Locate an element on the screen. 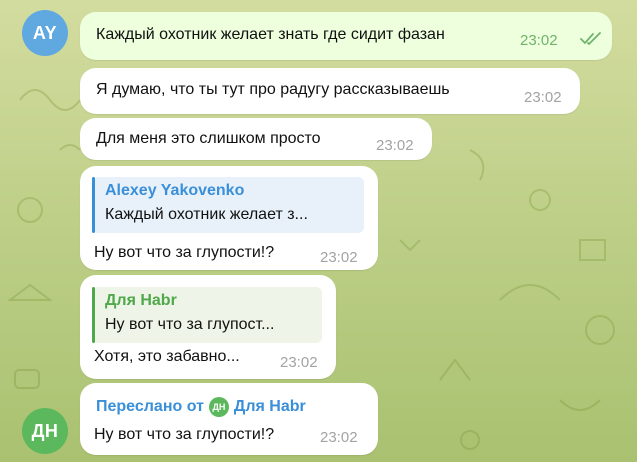 This screenshot has width=637, height=462. avatar-dn-initials: ДН is located at coordinates (45, 430).